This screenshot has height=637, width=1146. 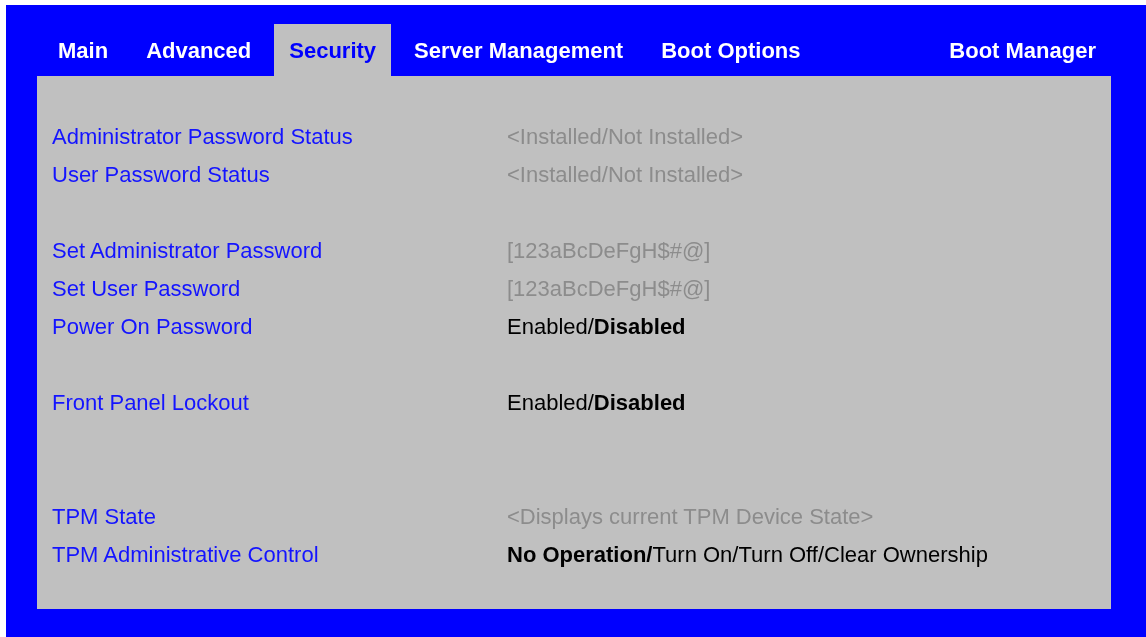 I want to click on setting-label: Administrator Password Status, so click(x=279, y=136).